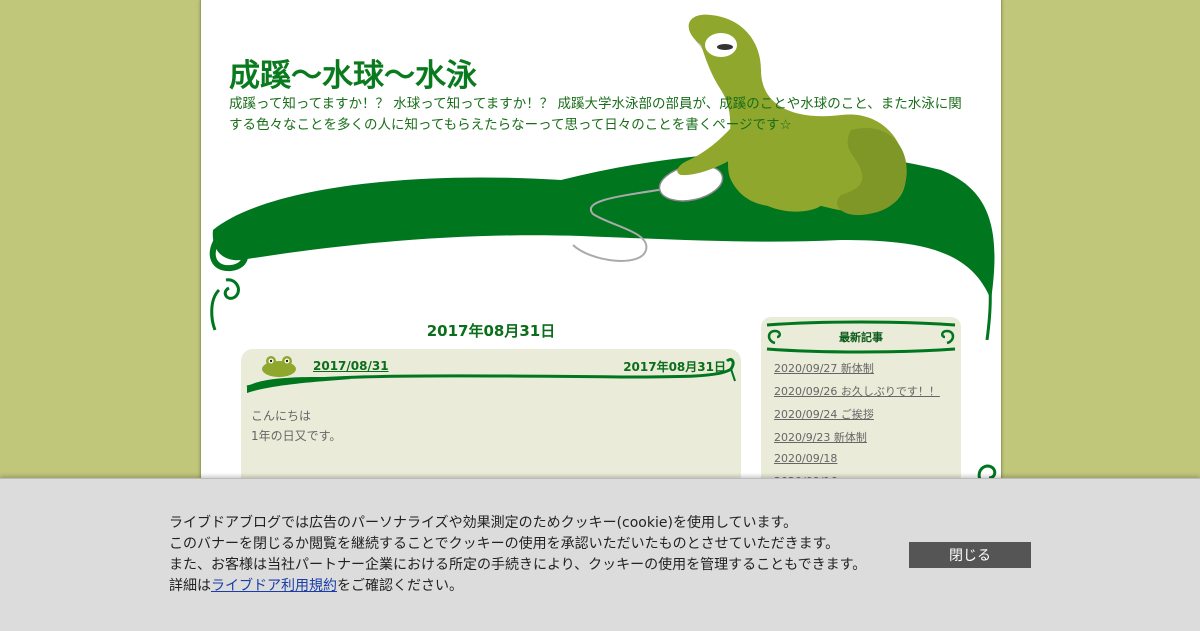 Image resolution: width=1200 pixels, height=631 pixels. Describe the element at coordinates (279, 366) in the screenshot. I see `small-frog-icon` at that location.